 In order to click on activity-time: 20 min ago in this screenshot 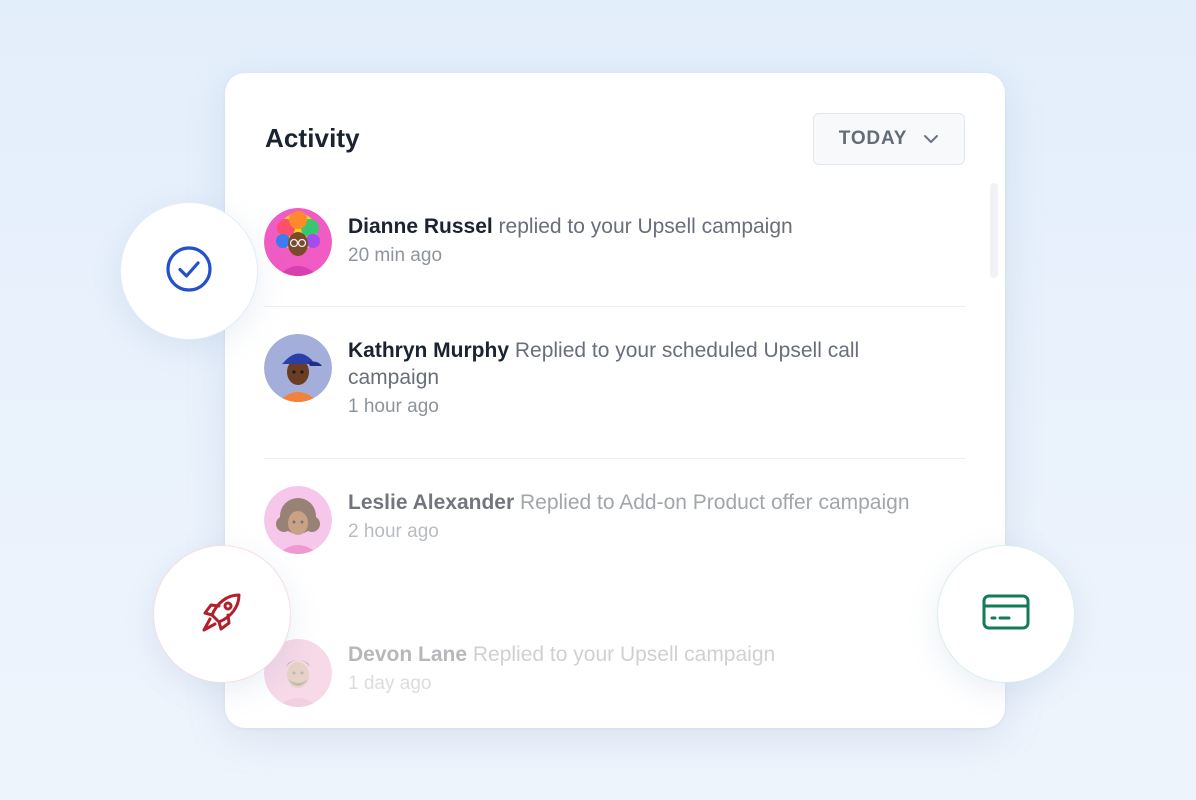, I will do `click(395, 255)`.